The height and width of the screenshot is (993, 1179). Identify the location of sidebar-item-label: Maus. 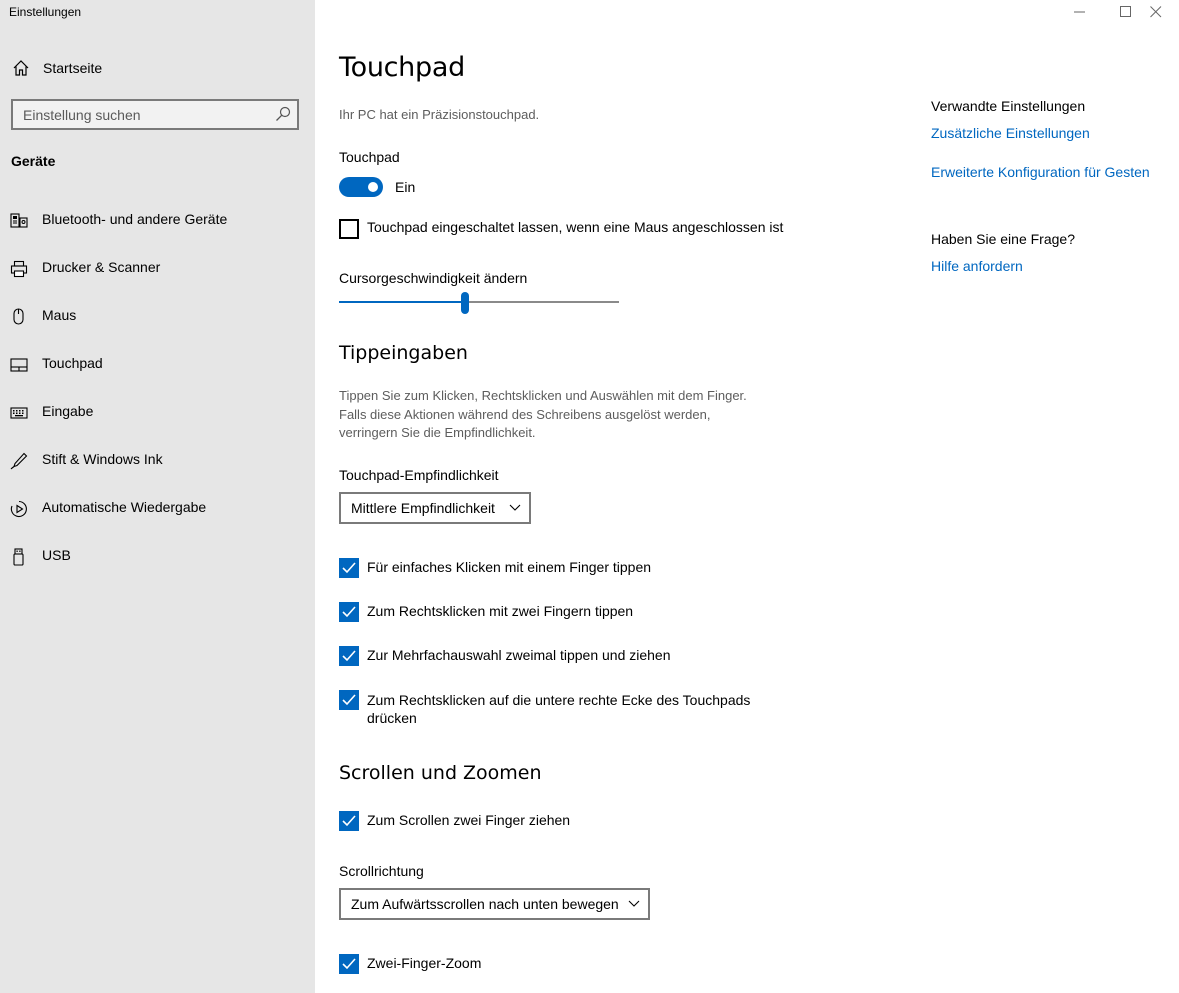
(59, 315).